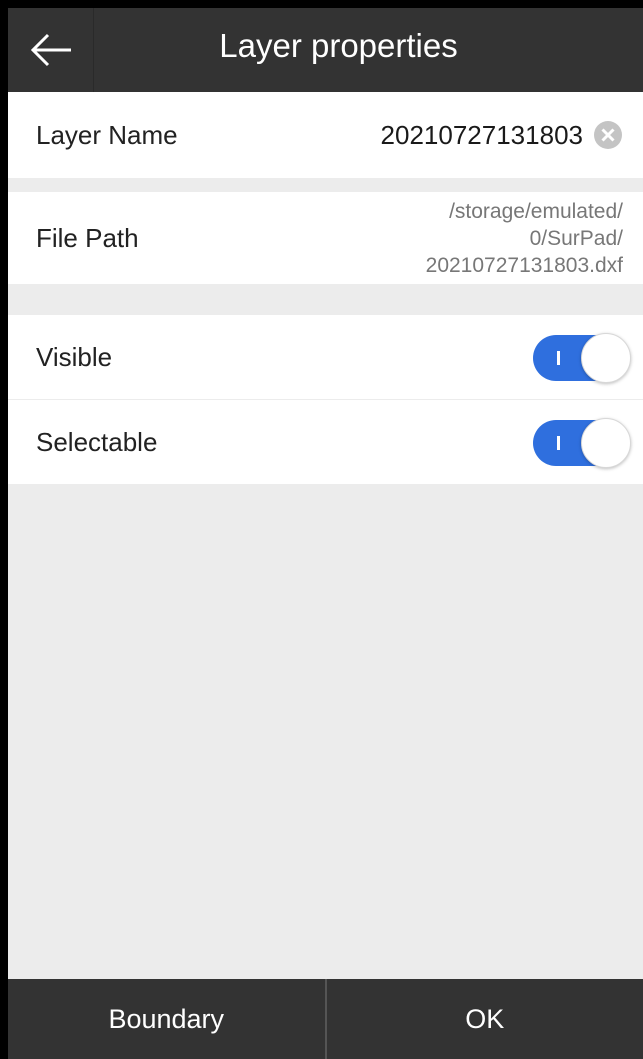 This screenshot has height=1059, width=643. I want to click on selectable-row: Selectable, so click(325, 442).